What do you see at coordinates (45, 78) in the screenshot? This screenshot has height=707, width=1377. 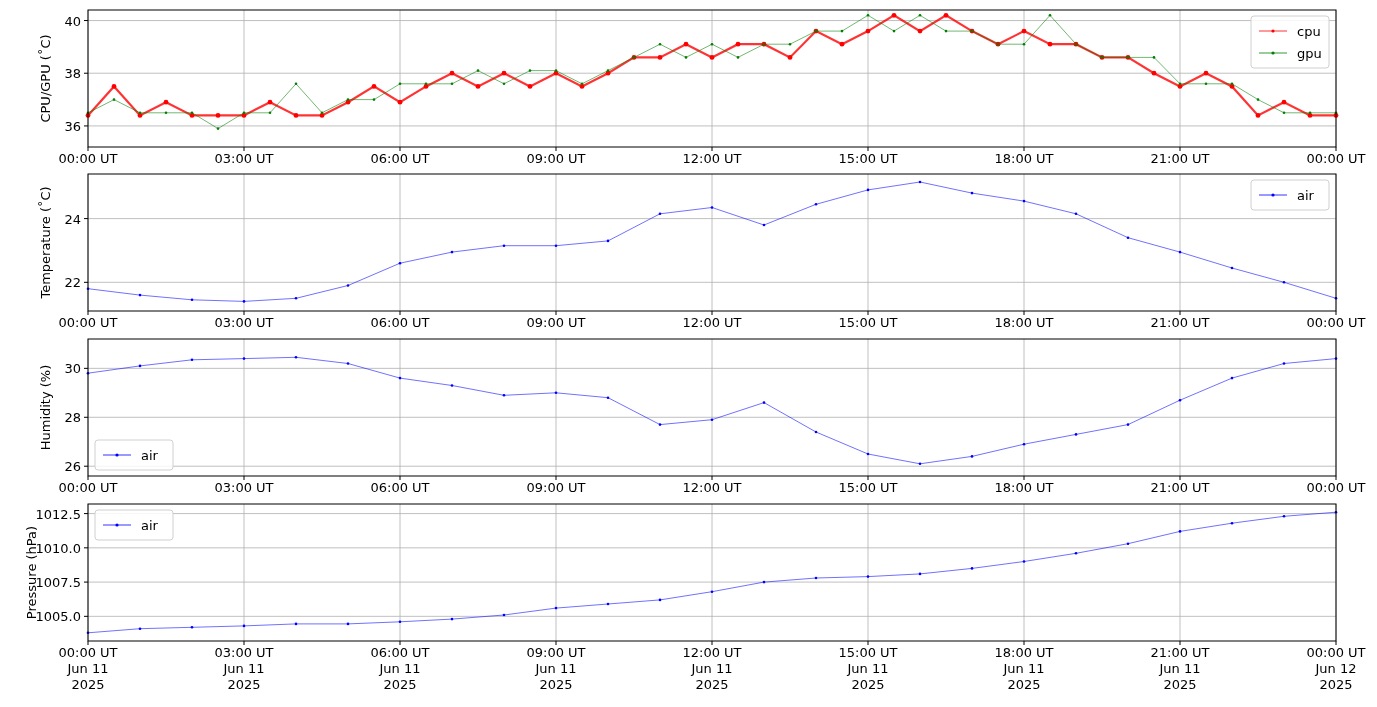 I see `axis-title: CPU/GPU (˚C)` at bounding box center [45, 78].